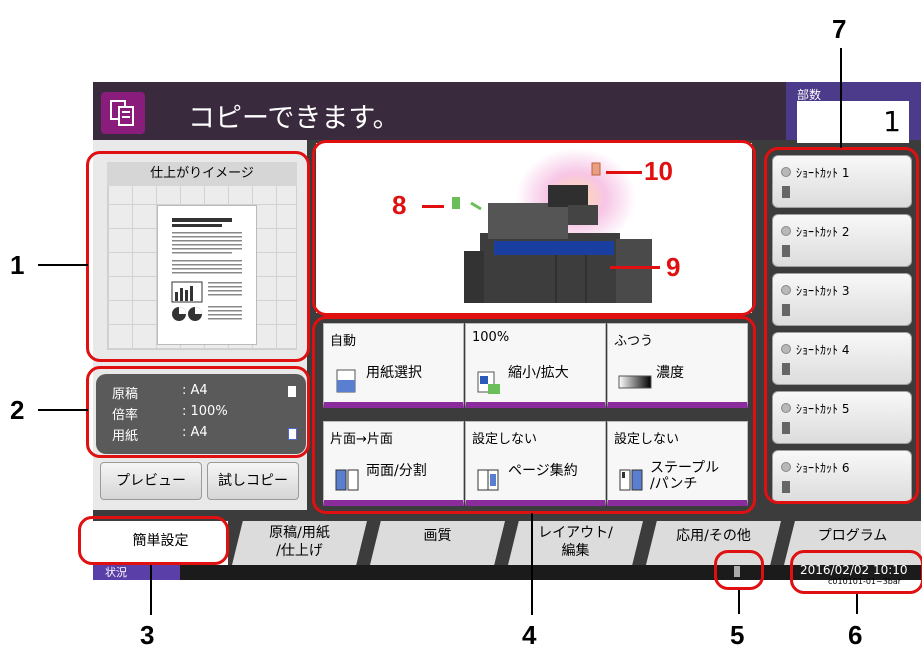 The image size is (922, 665). What do you see at coordinates (842, 417) in the screenshot?
I see `shortcut-5-button: ｼｮｰﾄｶｯﾄ 5` at bounding box center [842, 417].